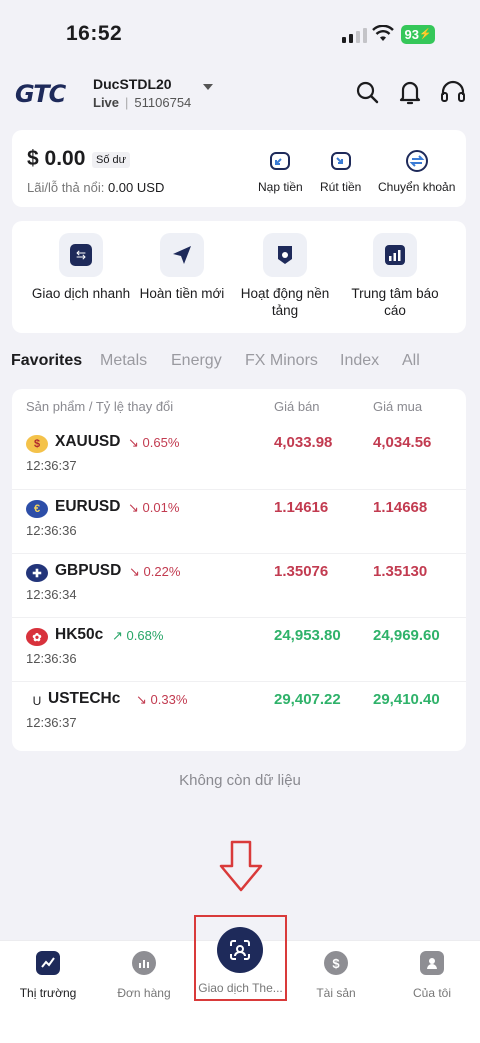  What do you see at coordinates (123, 361) in the screenshot?
I see `tab-metals: Metals` at bounding box center [123, 361].